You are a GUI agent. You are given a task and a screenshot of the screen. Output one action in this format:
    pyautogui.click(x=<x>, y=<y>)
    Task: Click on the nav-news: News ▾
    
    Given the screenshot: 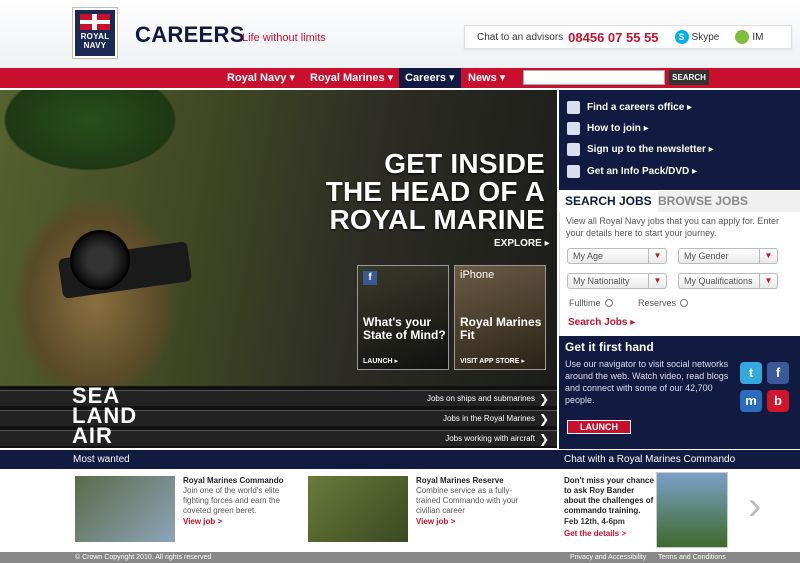 What is the action you would take?
    pyautogui.click(x=486, y=78)
    